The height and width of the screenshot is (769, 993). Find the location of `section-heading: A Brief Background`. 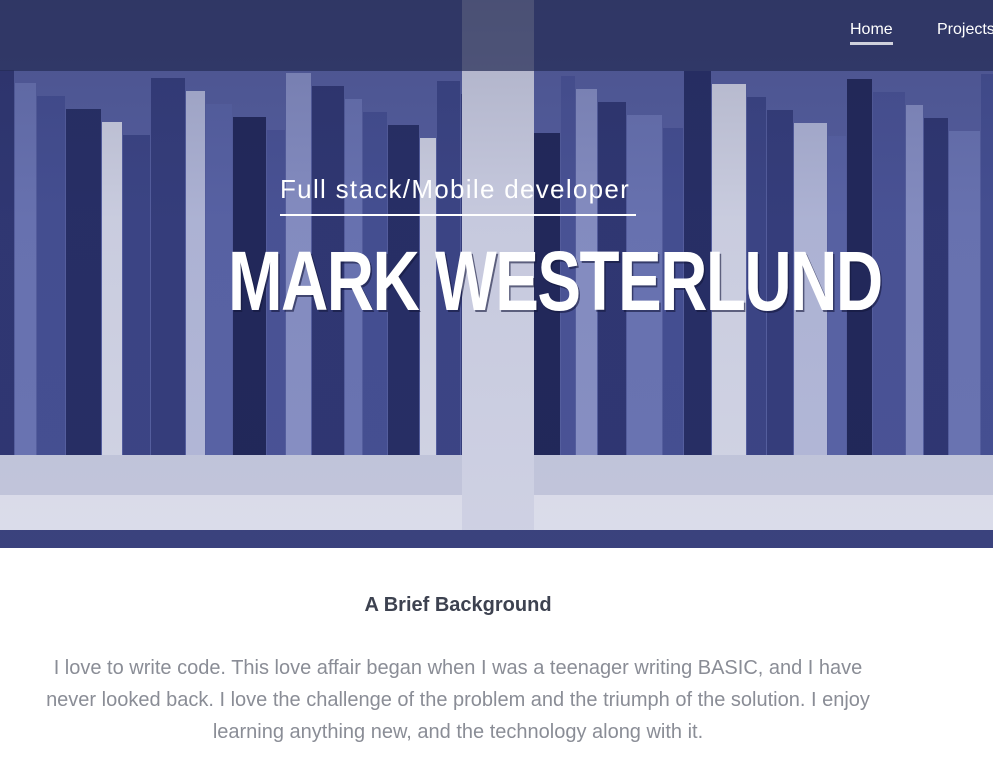

section-heading: A Brief Background is located at coordinates (458, 605).